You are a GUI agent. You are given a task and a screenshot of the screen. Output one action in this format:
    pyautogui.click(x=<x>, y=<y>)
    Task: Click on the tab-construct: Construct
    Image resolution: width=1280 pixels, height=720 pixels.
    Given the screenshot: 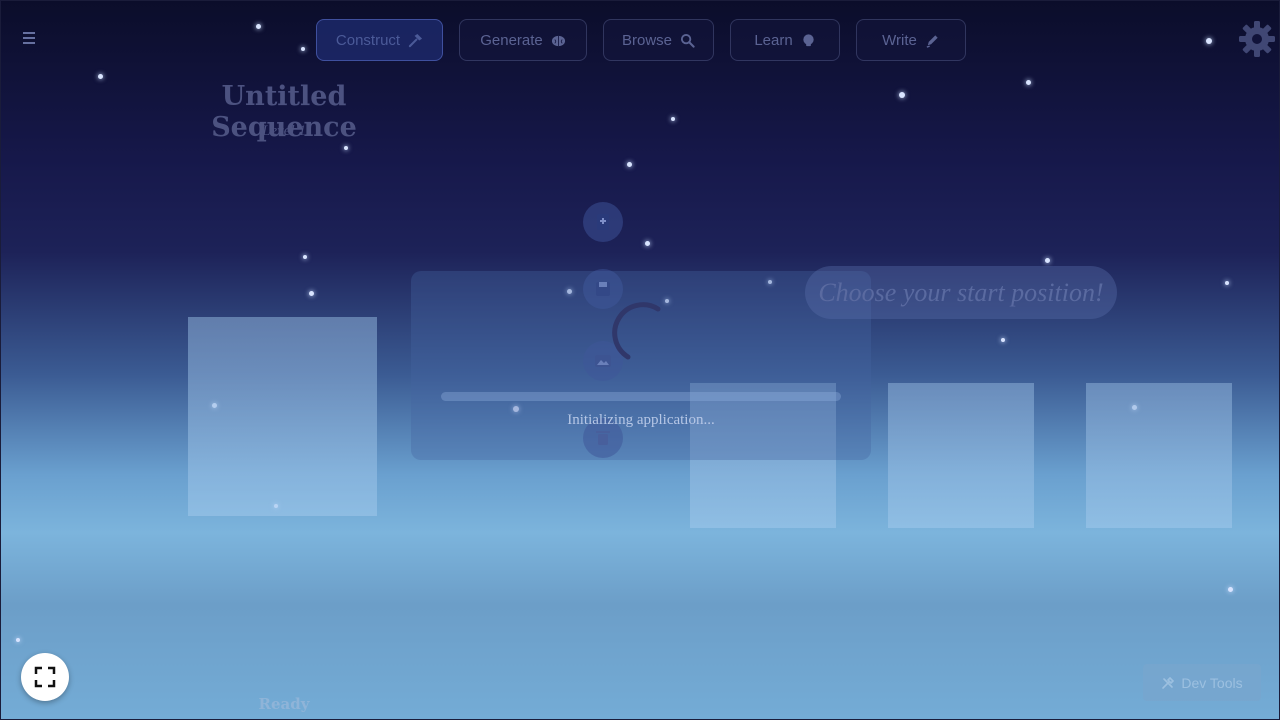 What is the action you would take?
    pyautogui.click(x=379, y=40)
    